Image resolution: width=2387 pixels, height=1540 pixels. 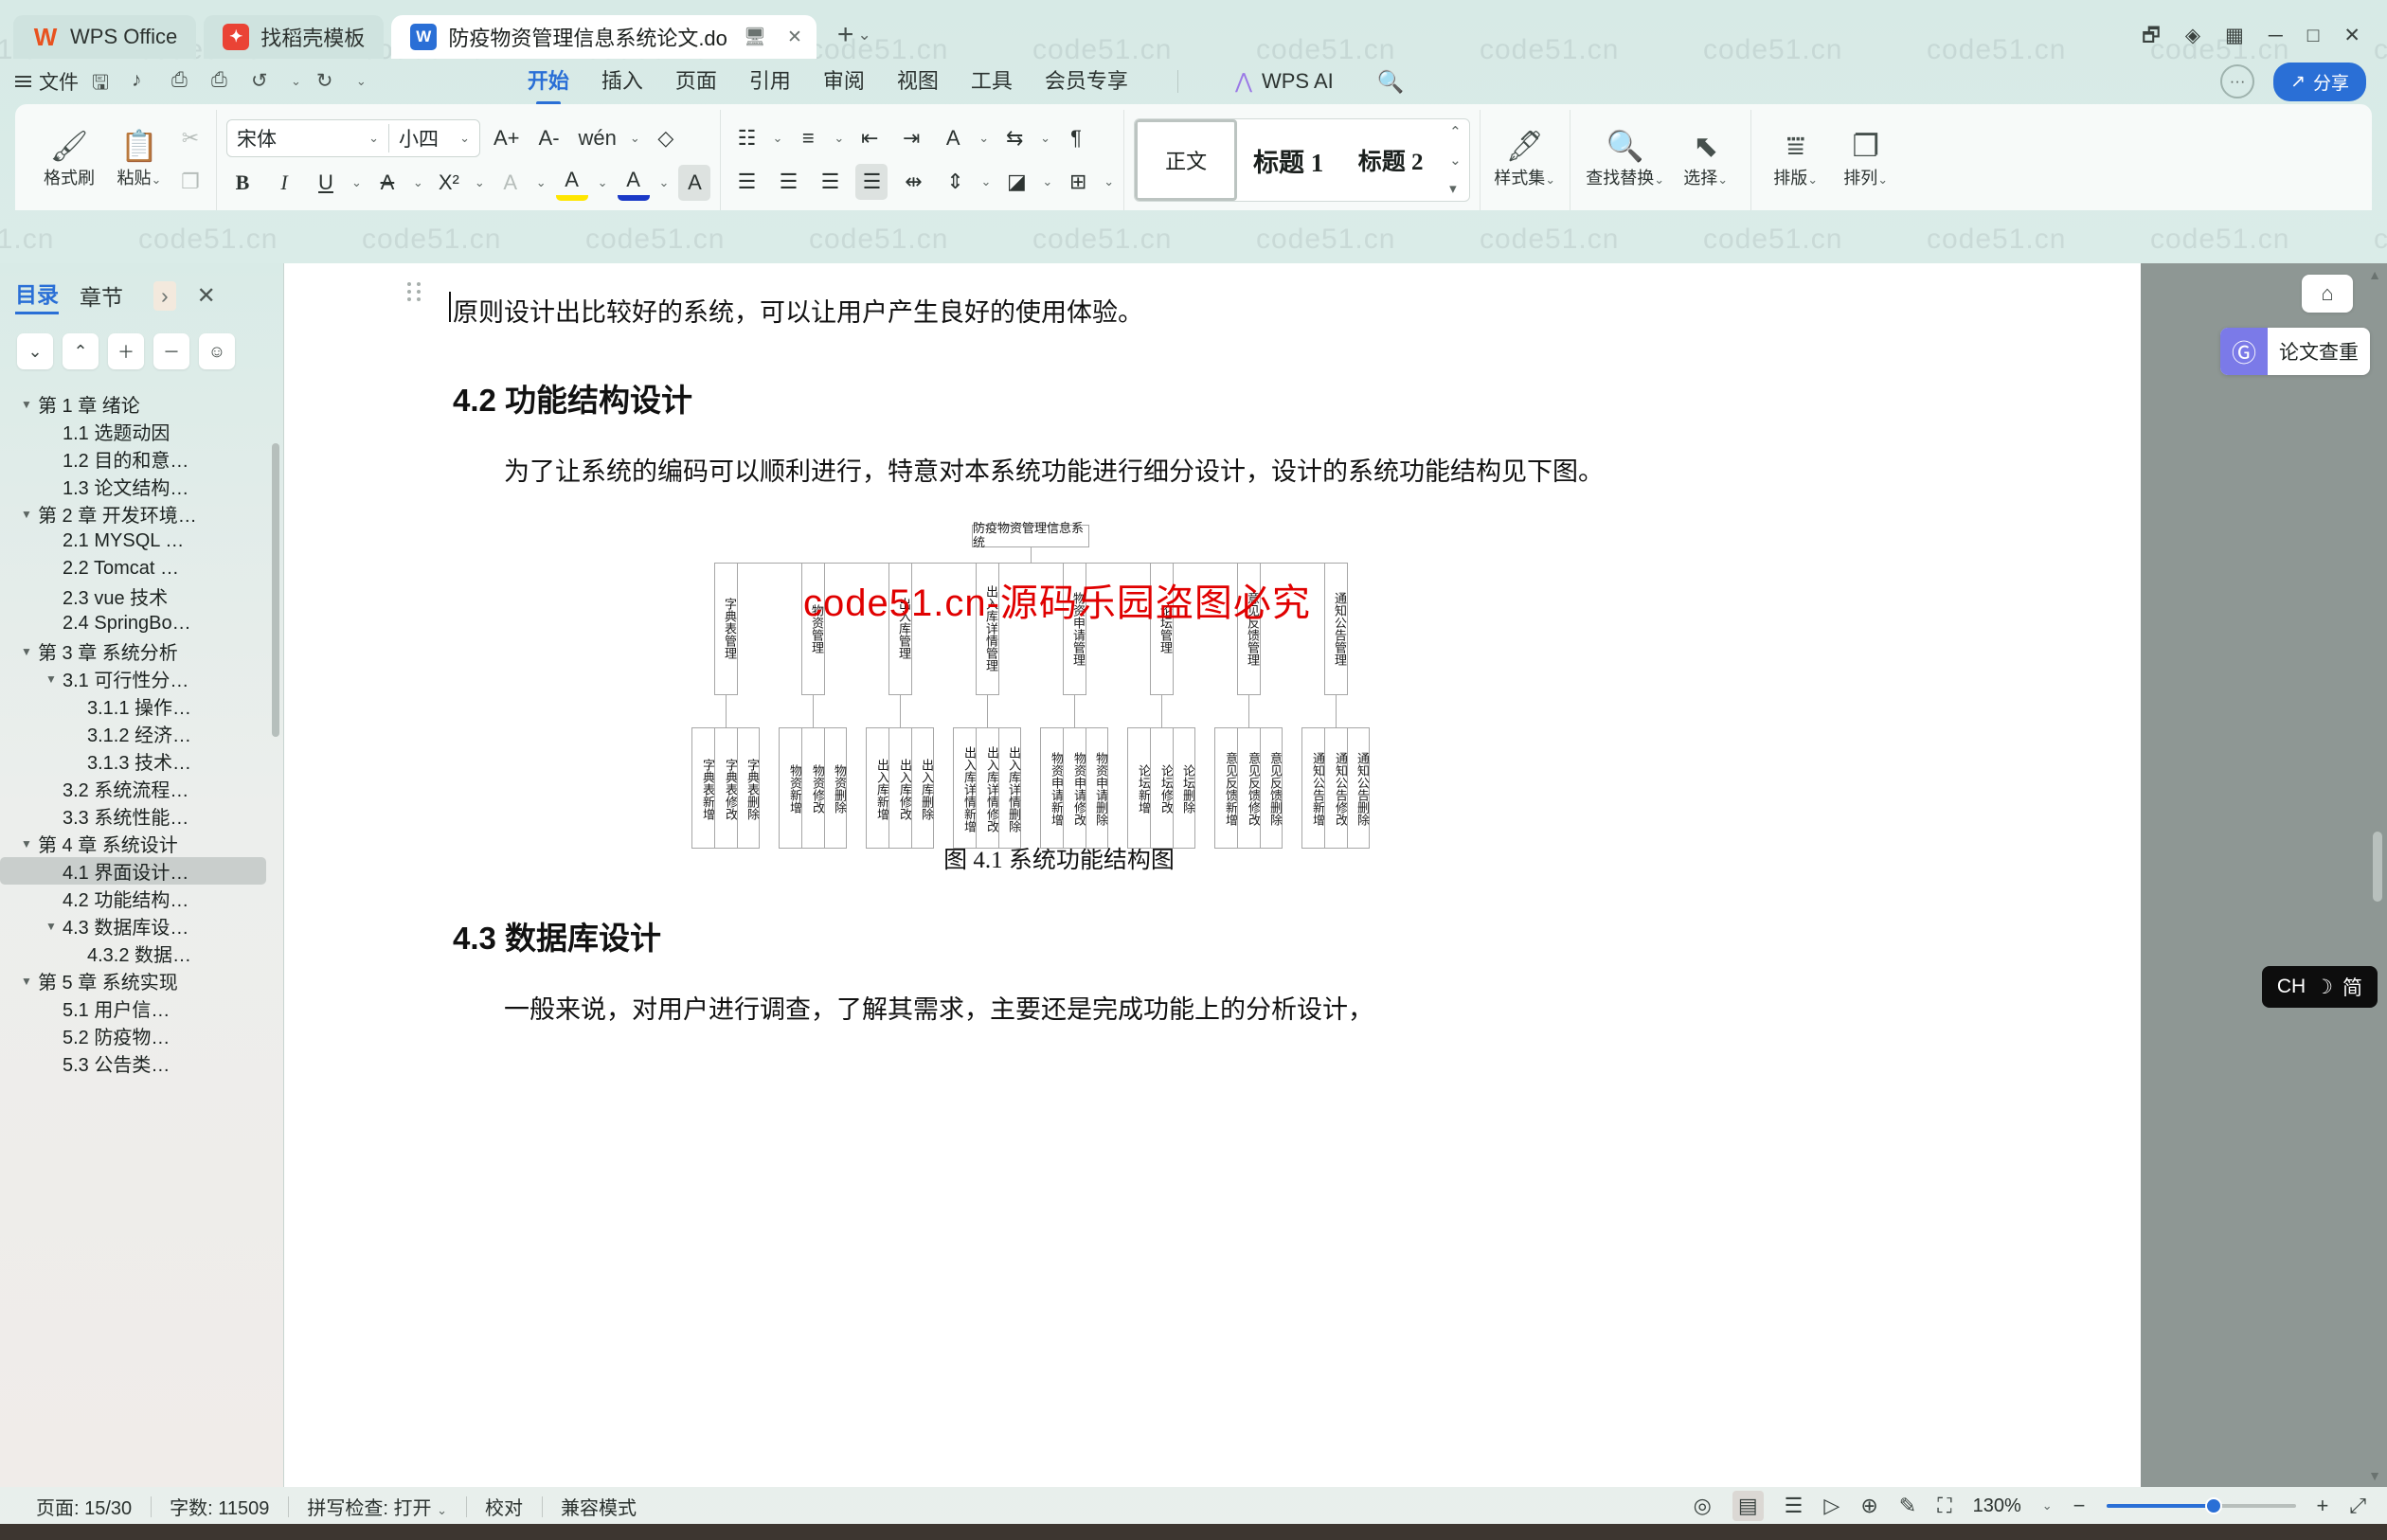 What do you see at coordinates (1794, 1506) in the screenshot?
I see `outline-view-icon: ☰` at bounding box center [1794, 1506].